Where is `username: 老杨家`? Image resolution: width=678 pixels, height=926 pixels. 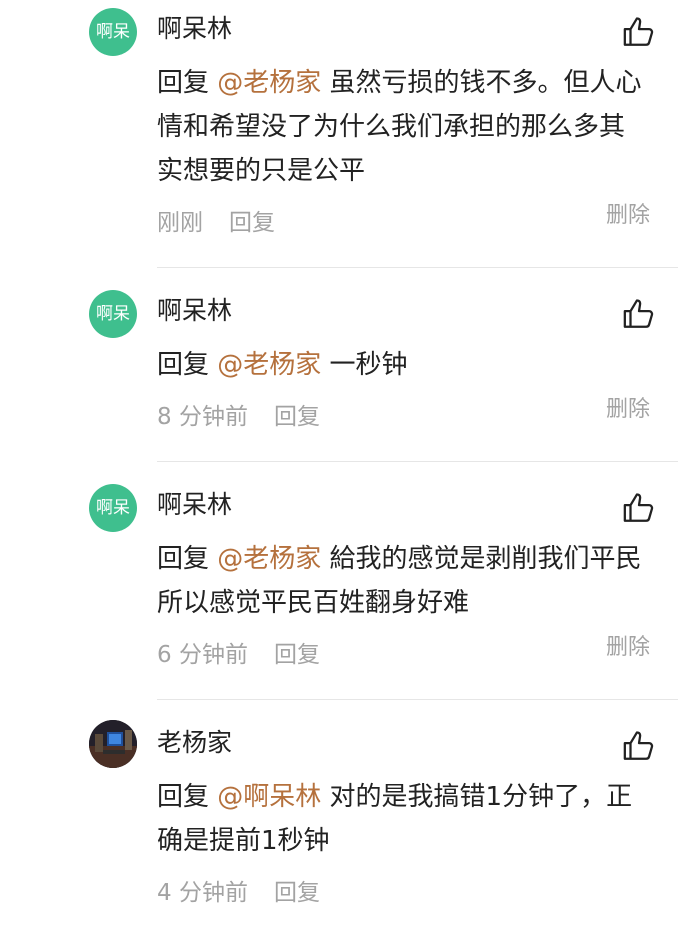
username: 老杨家 is located at coordinates (194, 743).